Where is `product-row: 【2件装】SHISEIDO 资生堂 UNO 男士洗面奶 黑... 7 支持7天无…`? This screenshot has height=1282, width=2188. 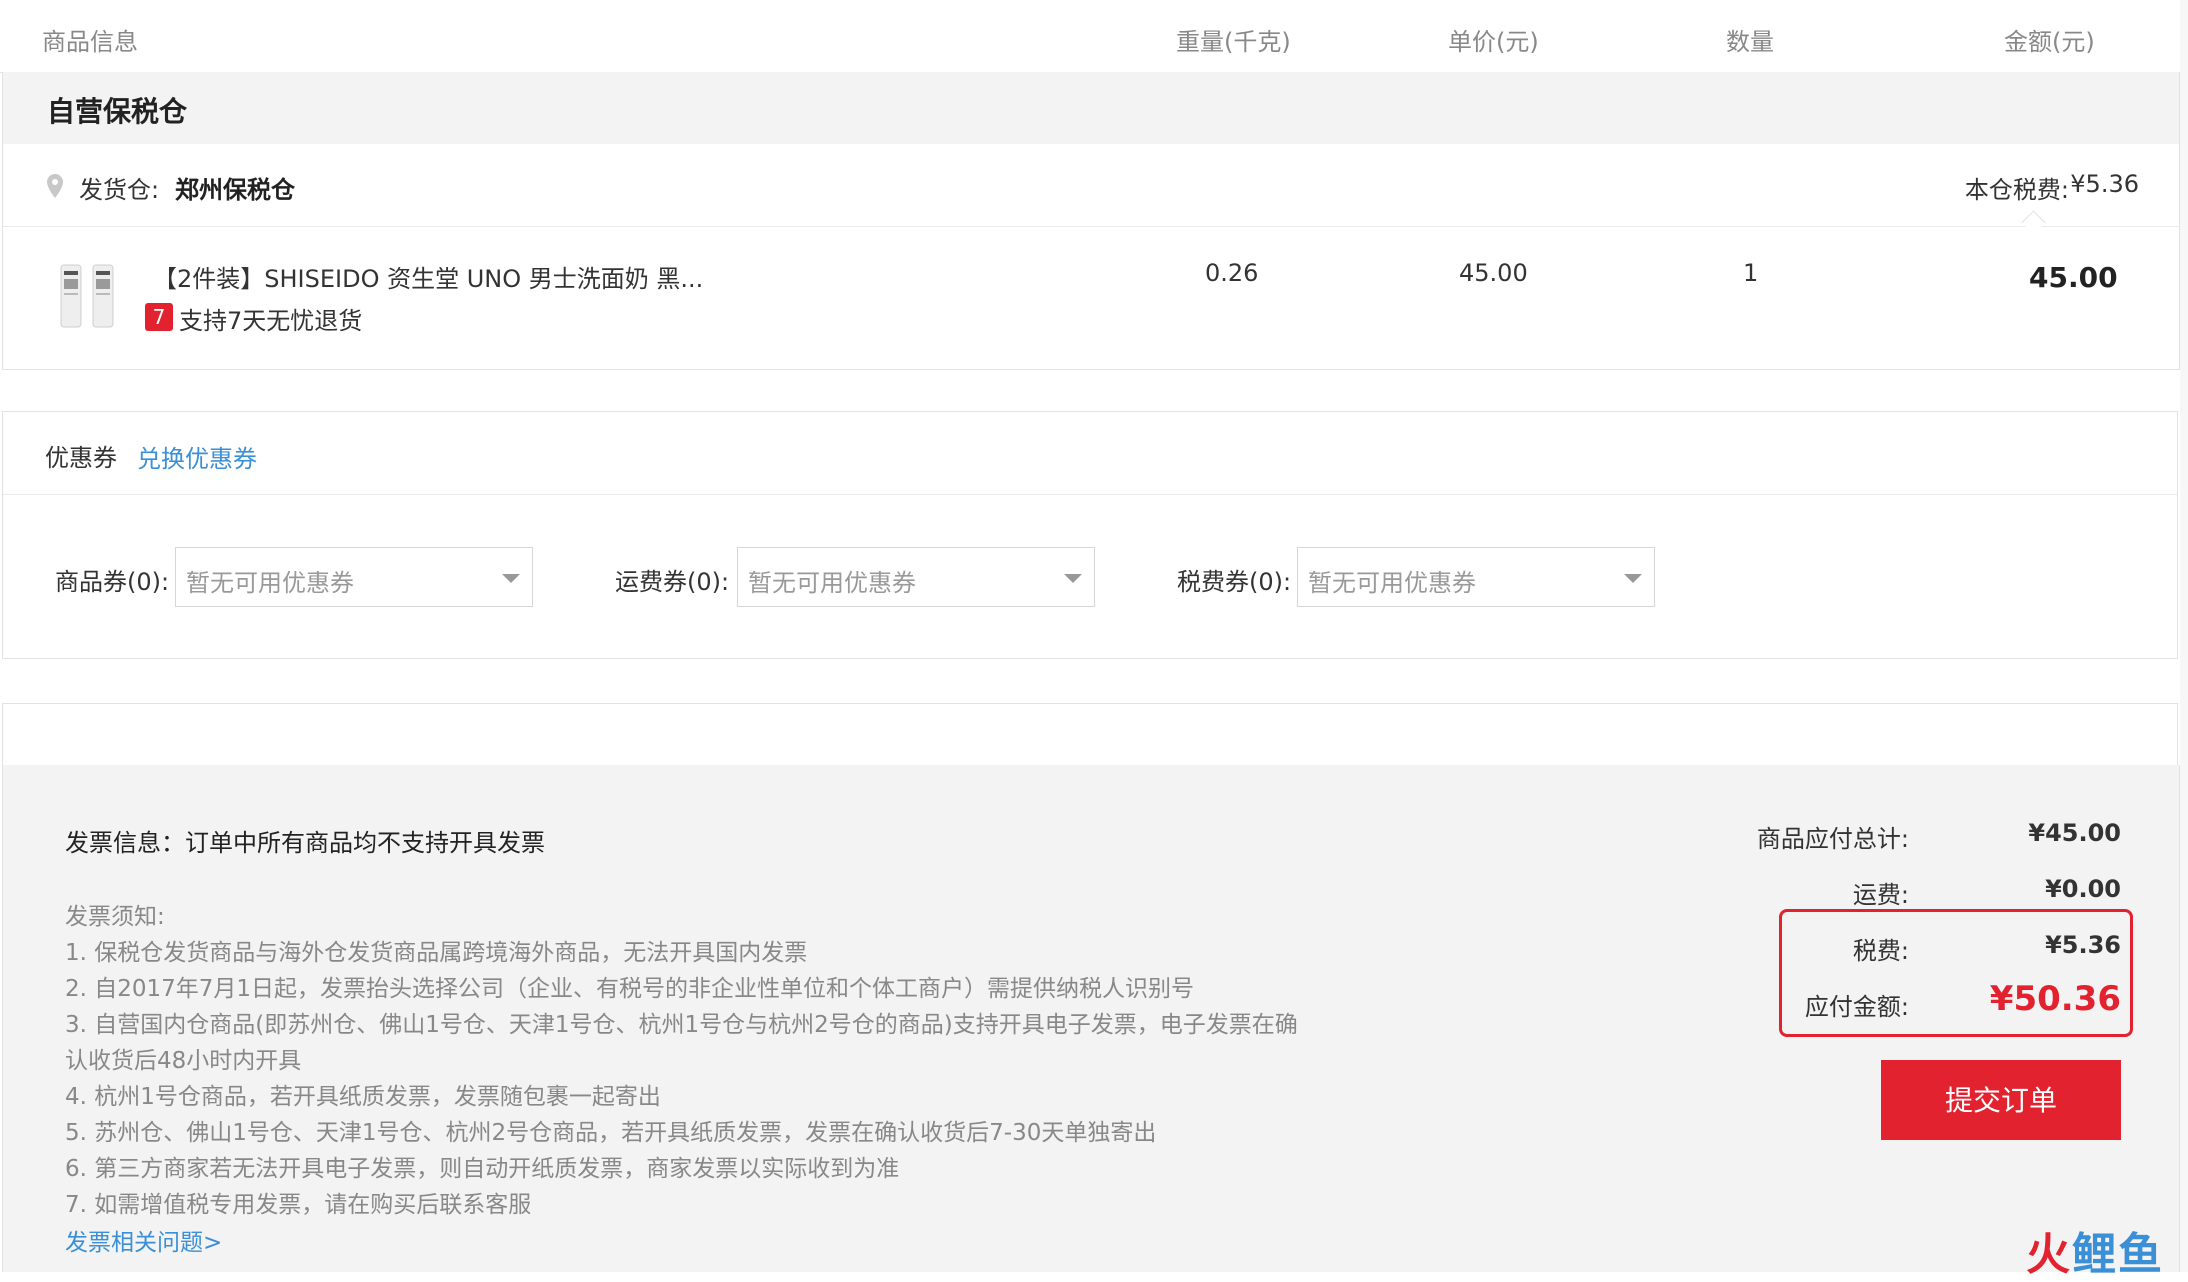 product-row: 【2件装】SHISEIDO 资生堂 UNO 男士洗面奶 黑... 7 支持7天无… is located at coordinates (1091, 298).